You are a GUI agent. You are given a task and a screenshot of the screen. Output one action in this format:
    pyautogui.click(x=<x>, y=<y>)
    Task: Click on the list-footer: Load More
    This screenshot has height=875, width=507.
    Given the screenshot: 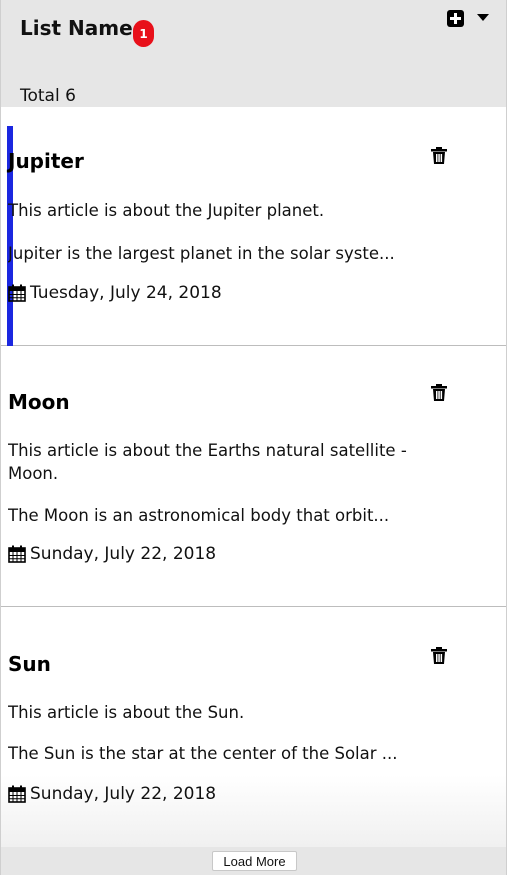 What is the action you would take?
    pyautogui.click(x=253, y=861)
    